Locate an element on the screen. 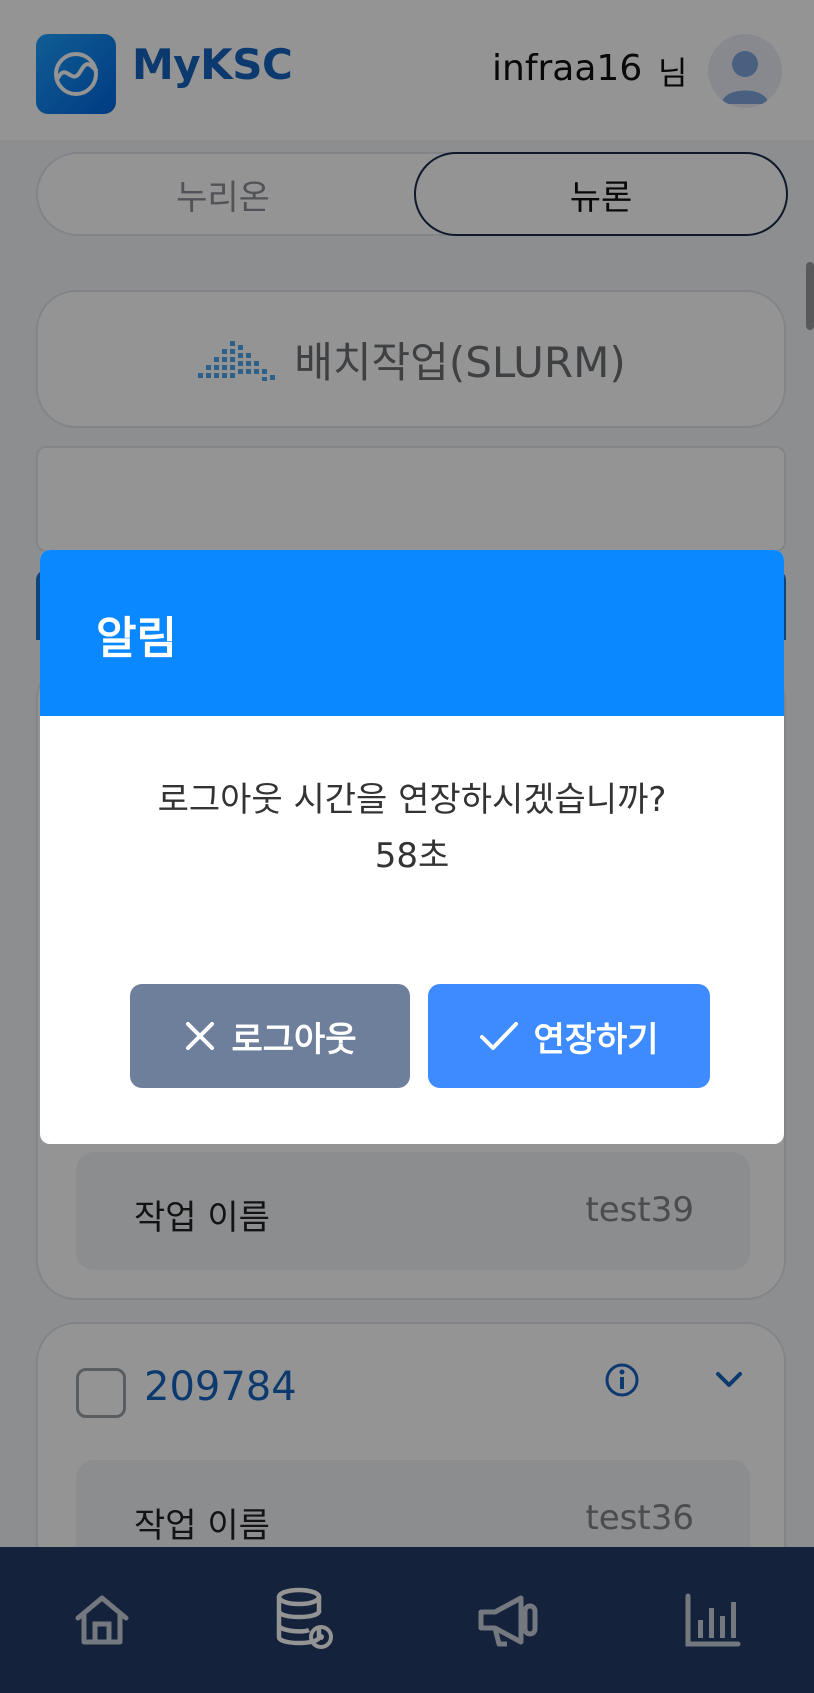 The width and height of the screenshot is (814, 1693). check-icon is located at coordinates (499, 1036).